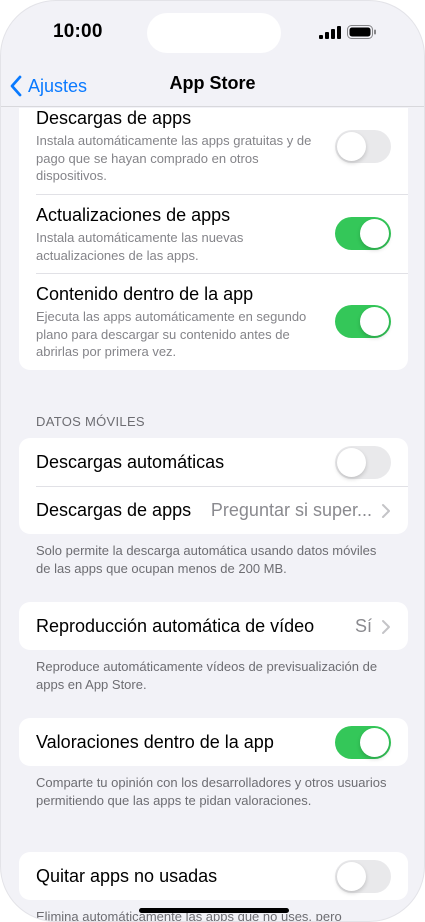 Image resolution: width=425 pixels, height=922 pixels. I want to click on in-app-content-toggle, so click(363, 321).